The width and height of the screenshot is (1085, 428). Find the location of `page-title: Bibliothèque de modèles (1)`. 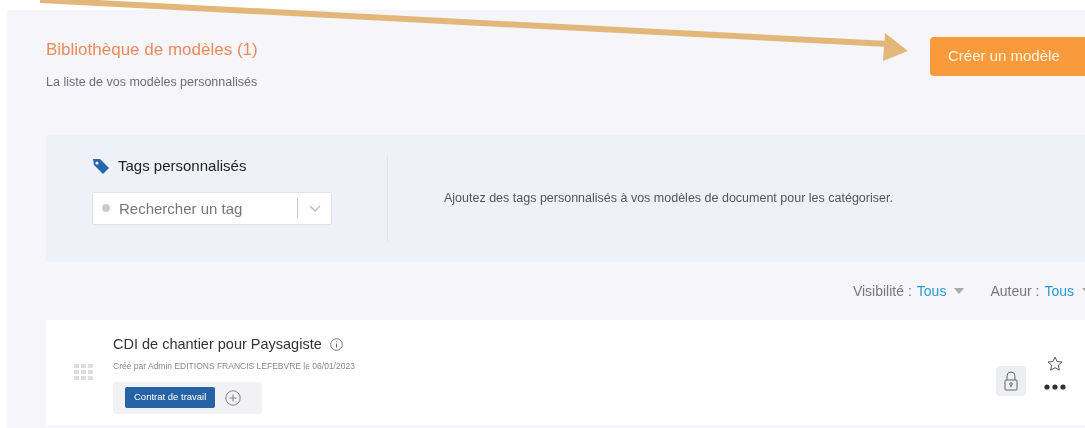

page-title: Bibliothèque de modèles (1) is located at coordinates (152, 50).